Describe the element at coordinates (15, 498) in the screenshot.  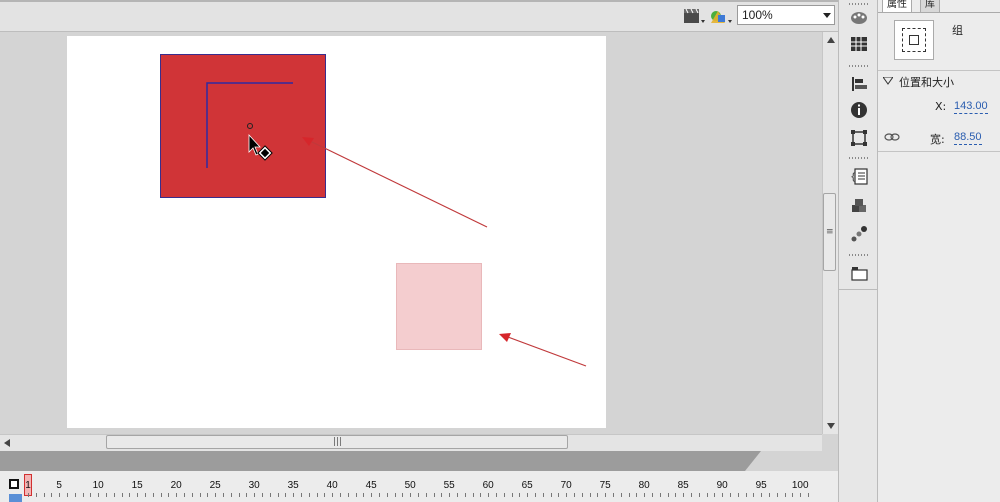
I see `layer-color-swatch` at that location.